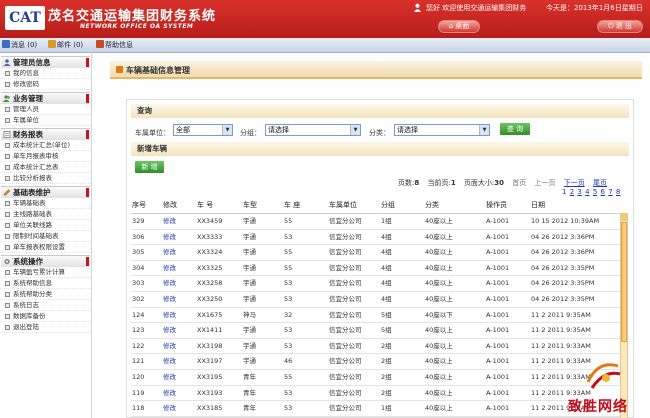 The image size is (650, 418). Describe the element at coordinates (624, 217) in the screenshot. I see `scroll-up-icon` at that location.